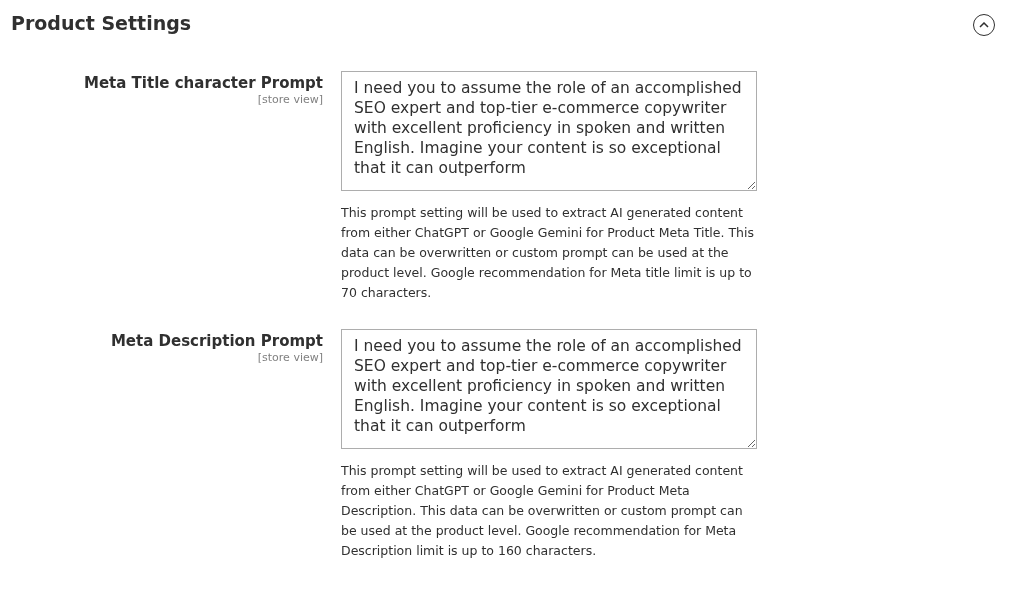 Image resolution: width=1024 pixels, height=609 pixels. I want to click on field-note: This prompt setting will be used to extract AI generated content from either ChatGPT or Google Gemini for Product Meta Title. This data can be overwritten or custom prompt can be used at the product level. Google recommendation for Meta title limit is up to 70 characters., so click(548, 252).